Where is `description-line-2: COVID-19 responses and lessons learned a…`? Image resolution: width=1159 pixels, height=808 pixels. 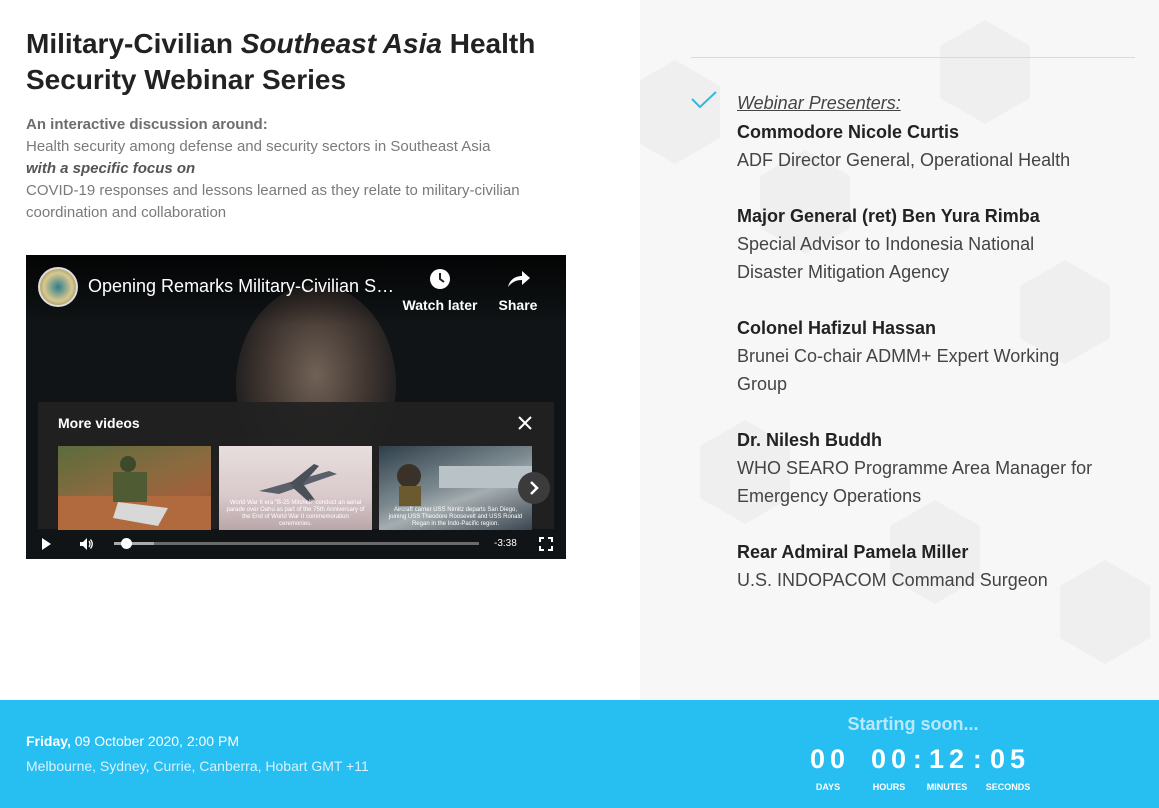 description-line-2: COVID-19 responses and lessons learned a… is located at coordinates (273, 201).